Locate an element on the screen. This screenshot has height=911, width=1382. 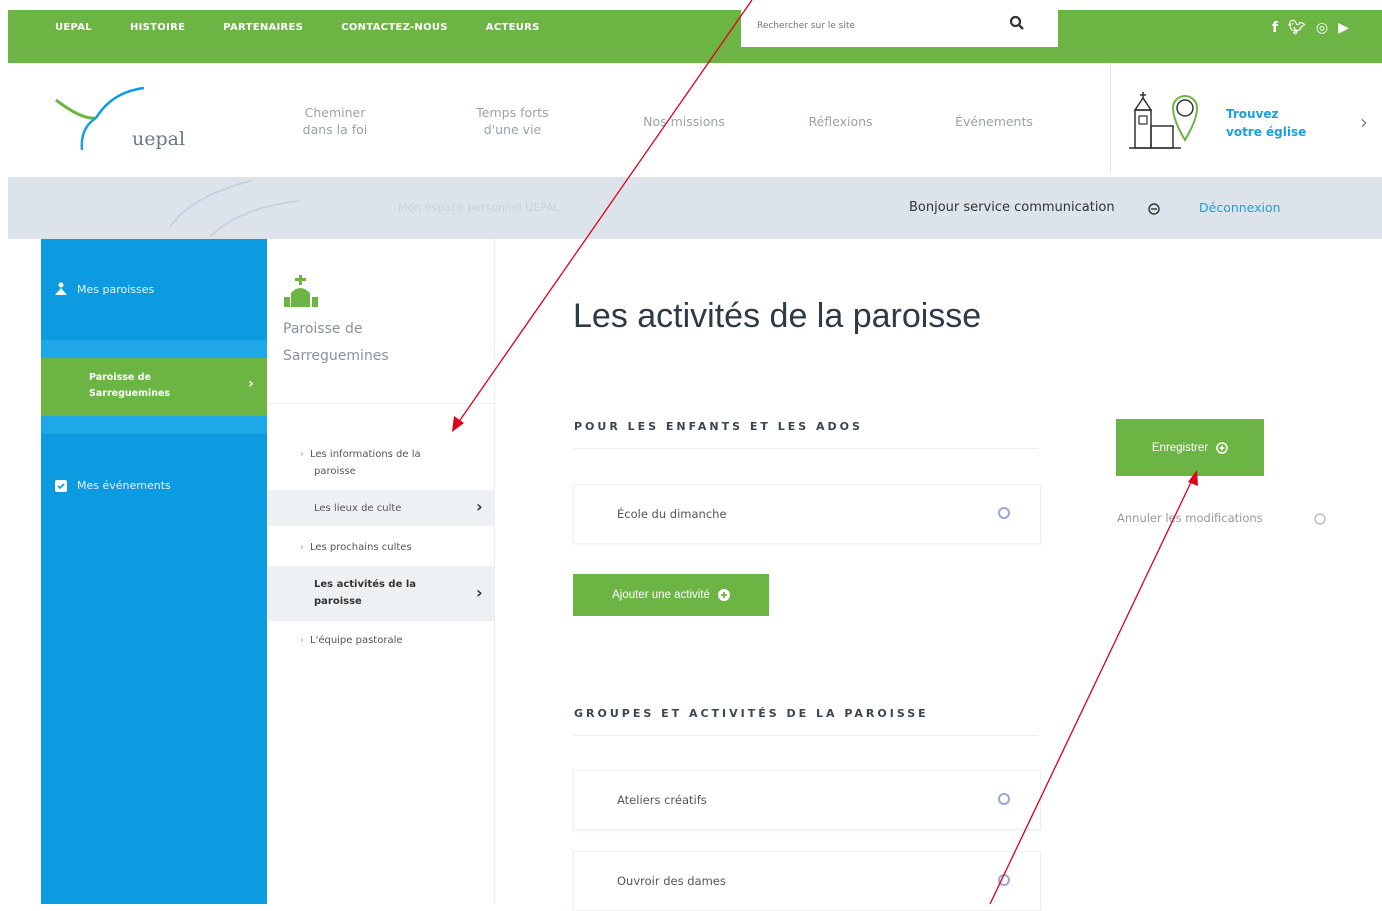
sidebar-item-paroisses: Mes paroisses is located at coordinates (115, 289).